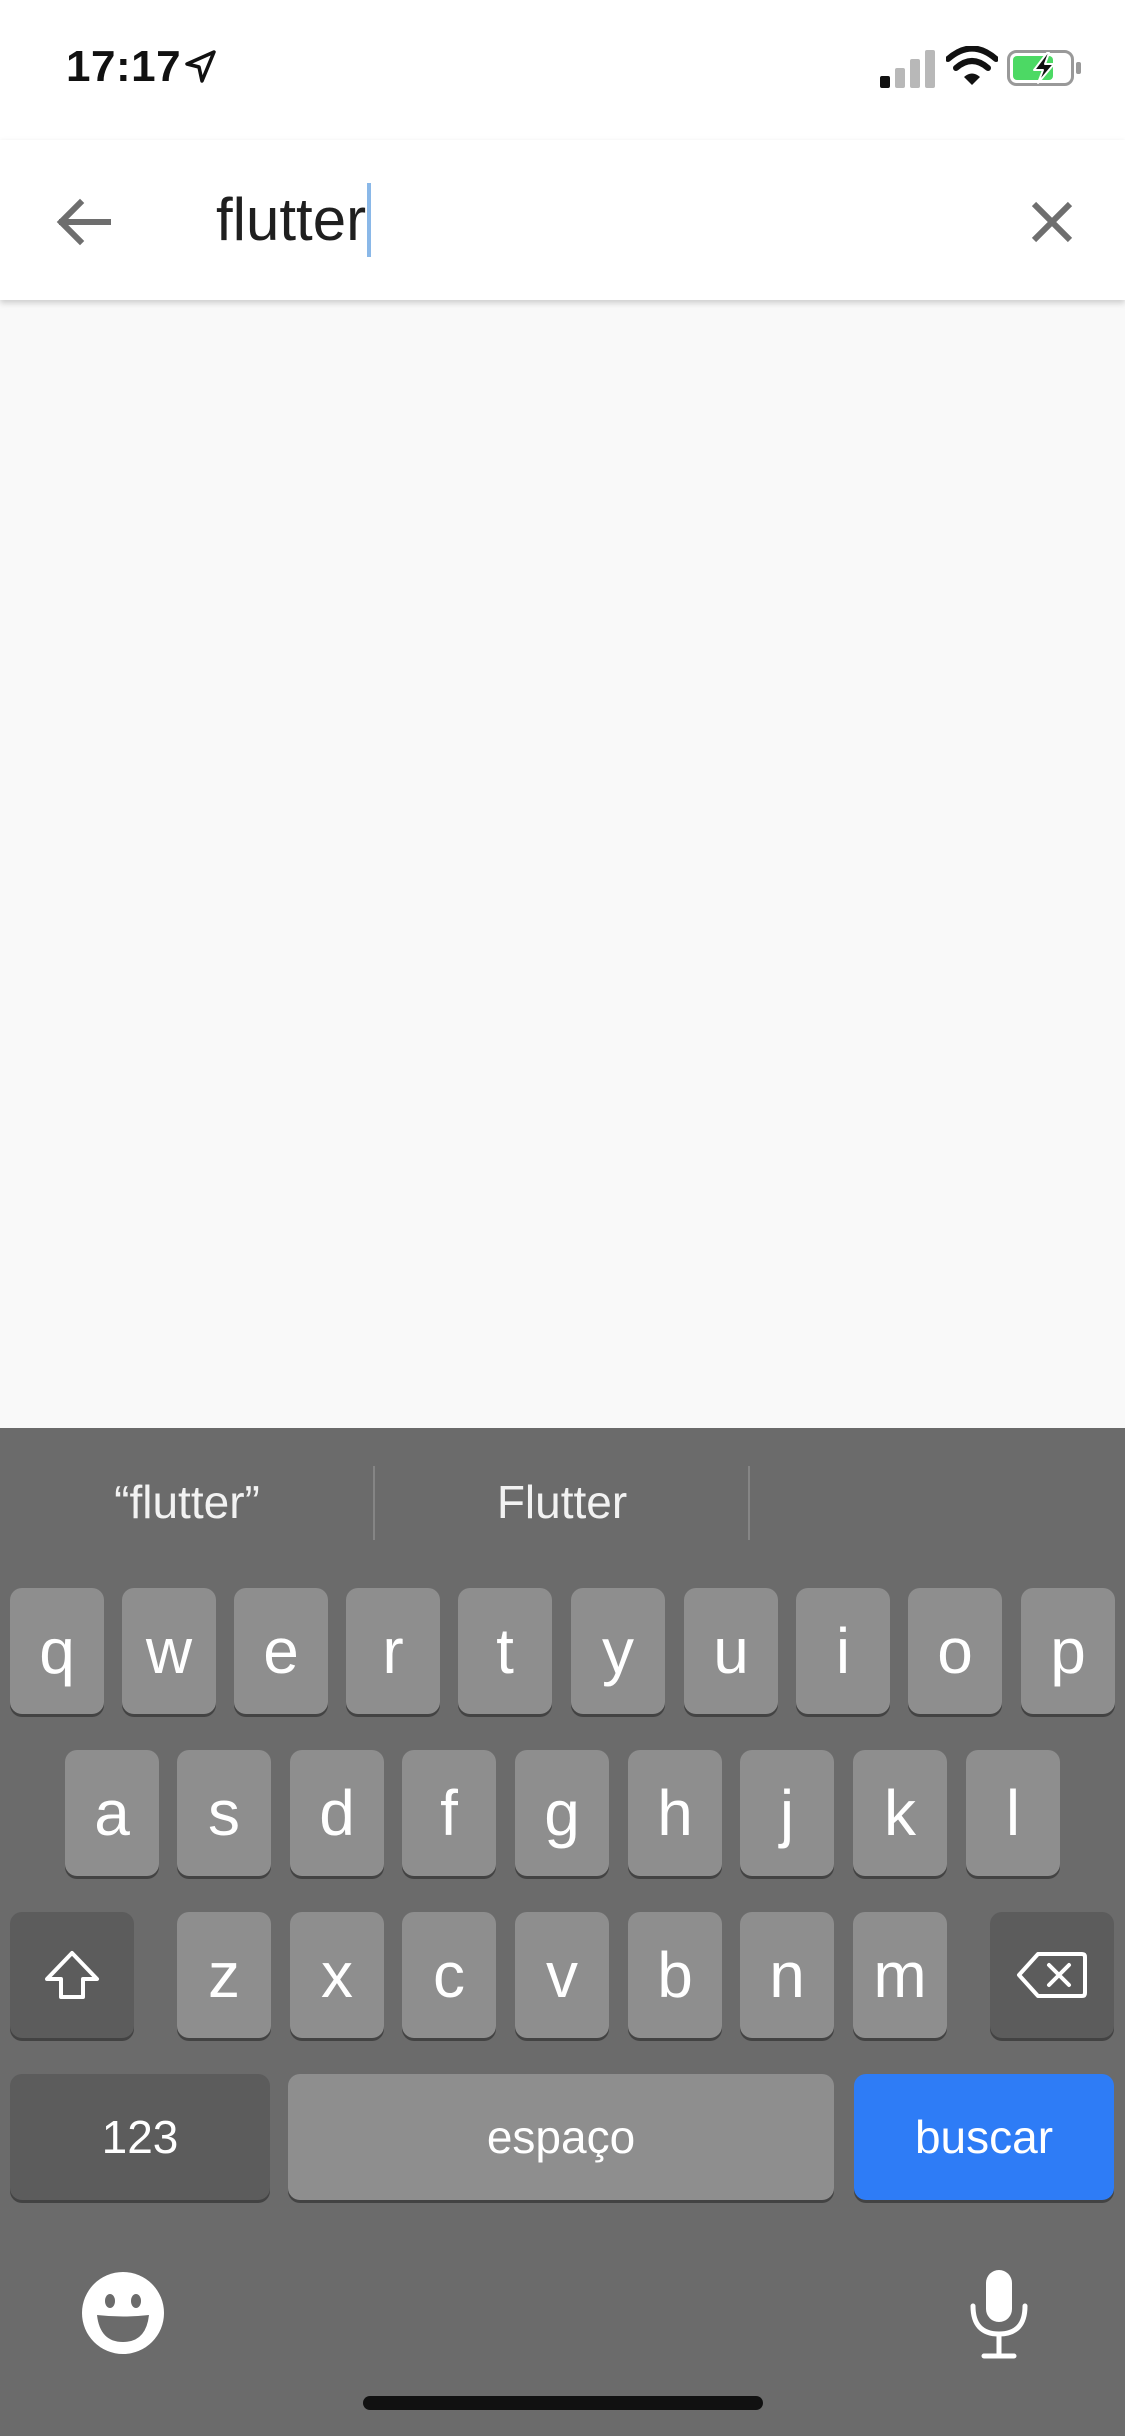 Image resolution: width=1125 pixels, height=2436 pixels. What do you see at coordinates (843, 1651) in the screenshot?
I see `key-i: i` at bounding box center [843, 1651].